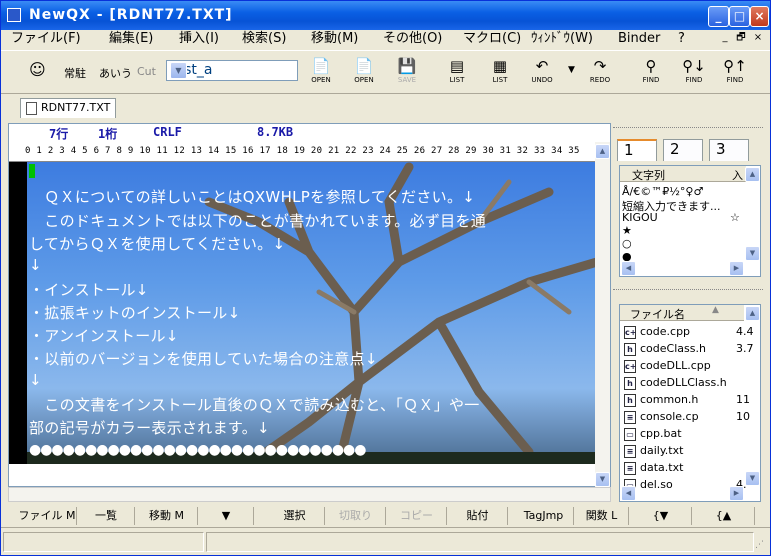  I want to click on list-item: ★, so click(627, 230).